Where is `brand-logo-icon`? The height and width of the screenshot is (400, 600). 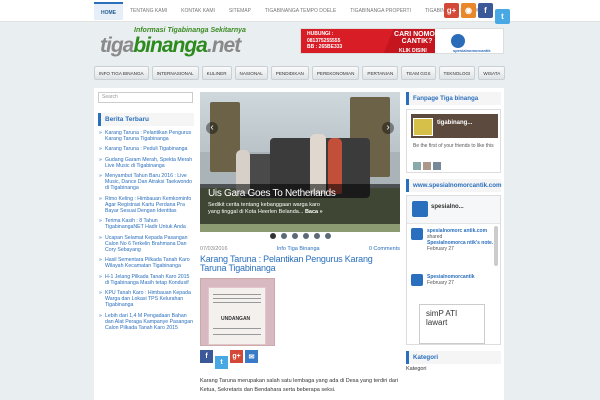 brand-logo-icon is located at coordinates (458, 41).